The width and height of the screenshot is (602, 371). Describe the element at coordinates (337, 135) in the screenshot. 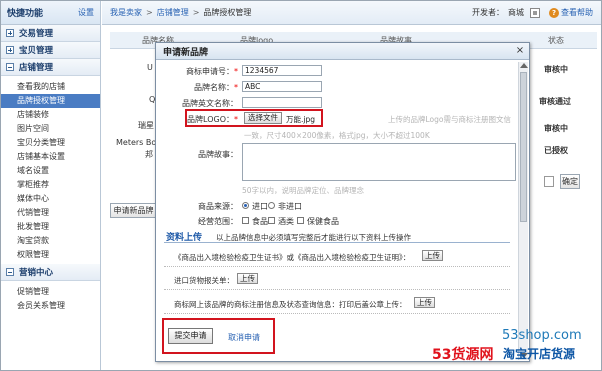

I see `logo-size-hint: 一致，尺寸400×200像素，格式jpg，大小不超过100K` at that location.